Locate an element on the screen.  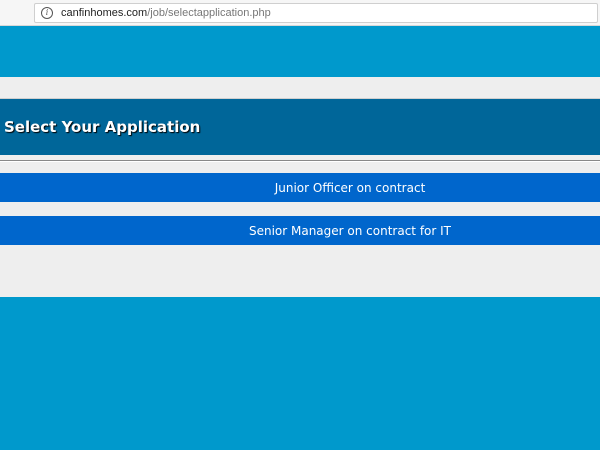
top-banner is located at coordinates (300, 51).